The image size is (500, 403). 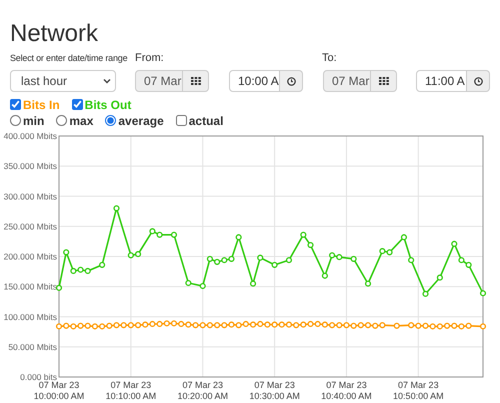 I want to click on y-axis-label: 300.000 Mbits, so click(x=30, y=196).